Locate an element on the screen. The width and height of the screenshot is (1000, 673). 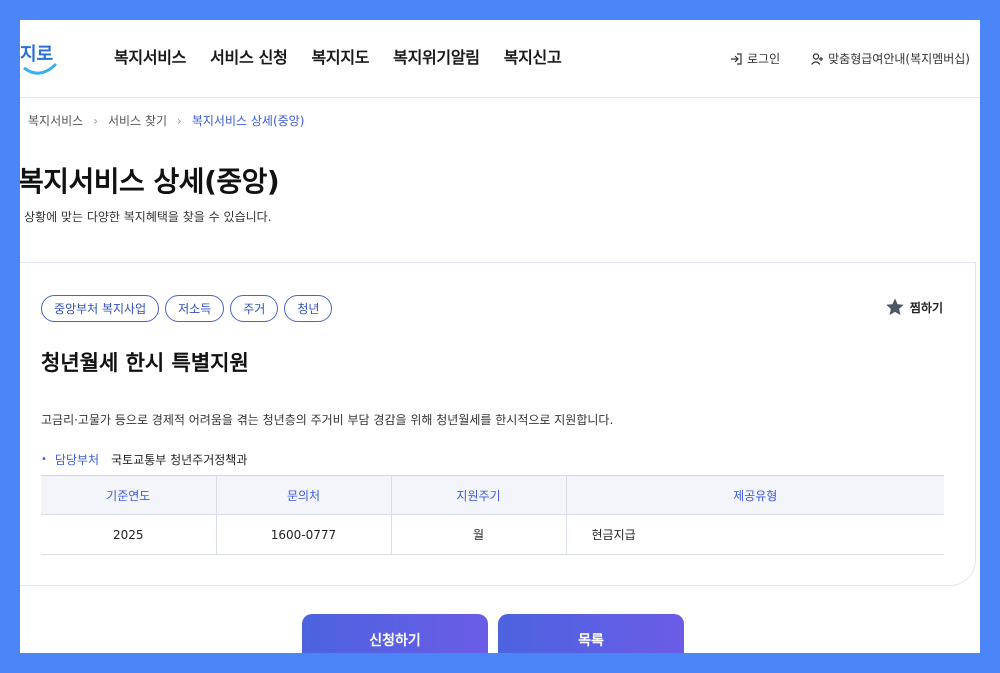
department-value: 국토교통부 청년주거정책과 is located at coordinates (179, 460).